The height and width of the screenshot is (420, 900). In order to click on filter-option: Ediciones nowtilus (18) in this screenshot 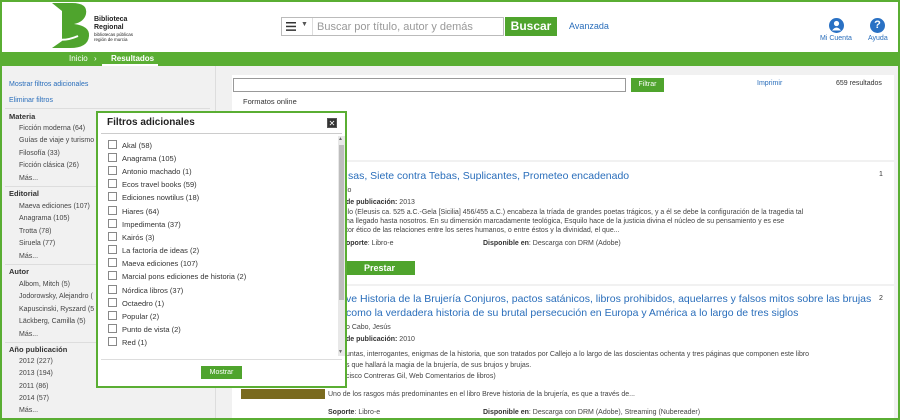, I will do `click(153, 197)`.